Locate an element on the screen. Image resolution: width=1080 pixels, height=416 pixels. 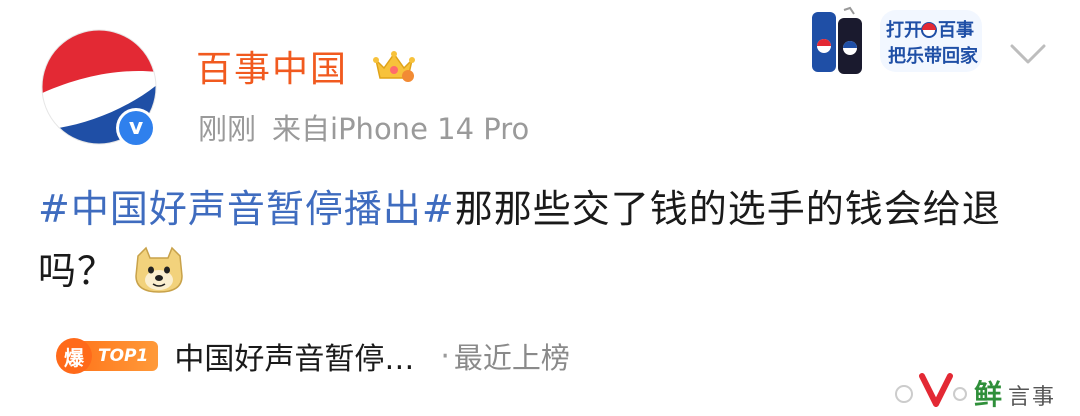
hot-badge-icon: 爆 is located at coordinates (74, 356).